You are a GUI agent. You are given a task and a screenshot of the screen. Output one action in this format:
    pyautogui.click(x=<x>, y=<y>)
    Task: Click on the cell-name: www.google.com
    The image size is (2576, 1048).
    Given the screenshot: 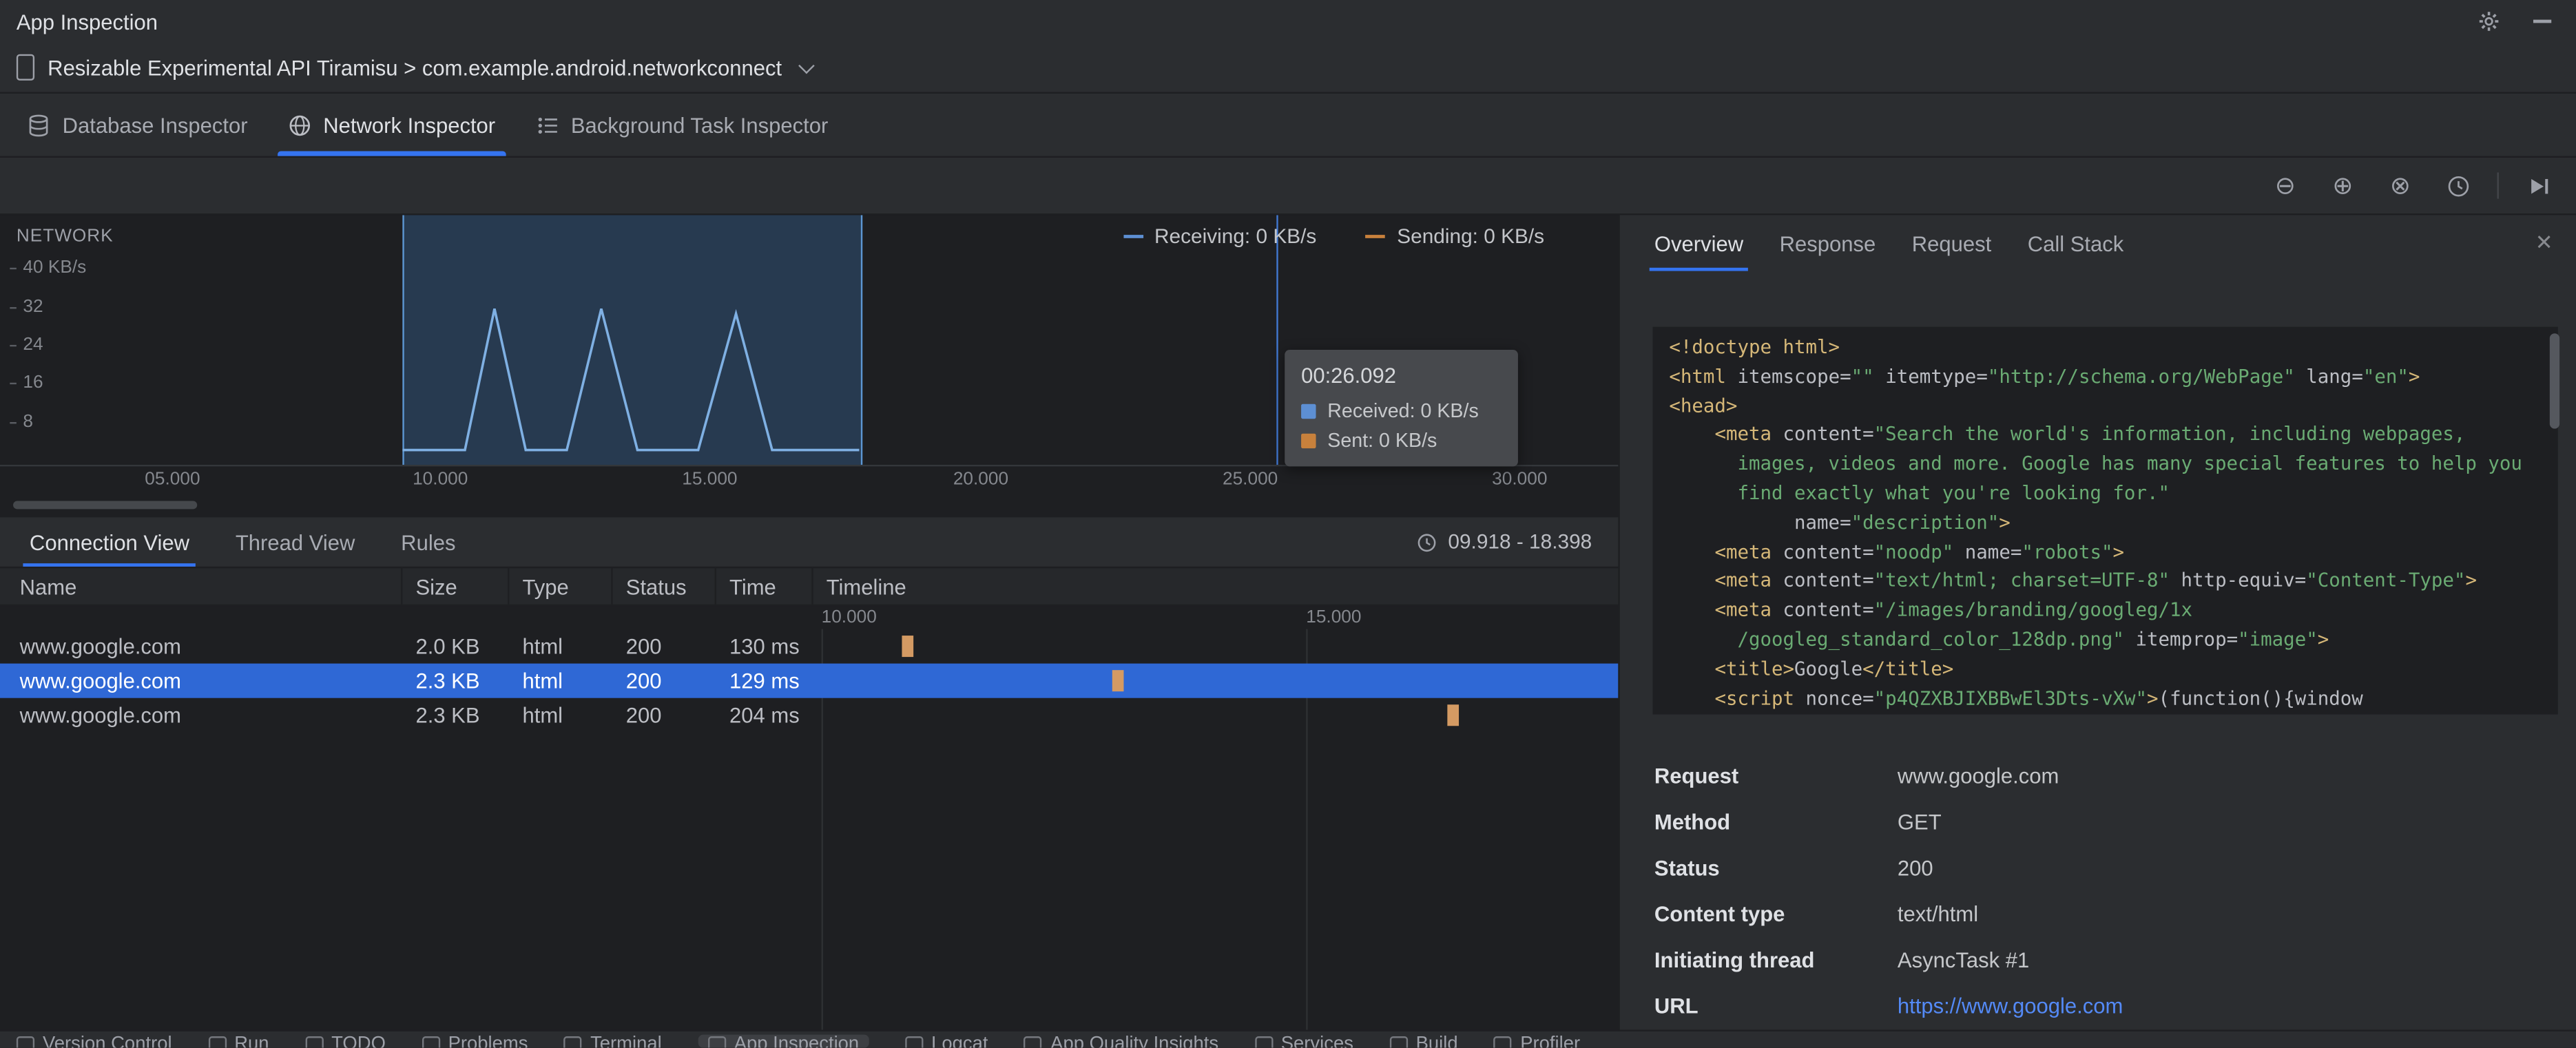 What is the action you would take?
    pyautogui.click(x=100, y=681)
    